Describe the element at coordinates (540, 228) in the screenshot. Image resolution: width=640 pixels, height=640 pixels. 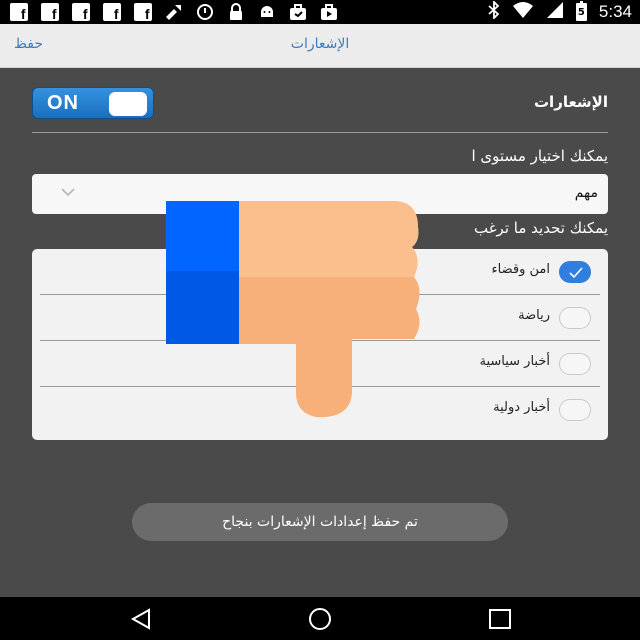
I see `topics-hint: يمكنك تحديد ما ترغب` at that location.